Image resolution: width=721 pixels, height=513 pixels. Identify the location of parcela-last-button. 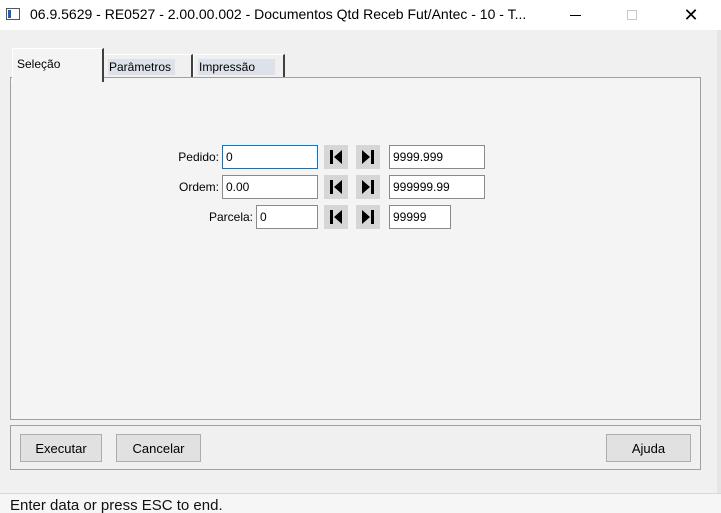
(368, 217).